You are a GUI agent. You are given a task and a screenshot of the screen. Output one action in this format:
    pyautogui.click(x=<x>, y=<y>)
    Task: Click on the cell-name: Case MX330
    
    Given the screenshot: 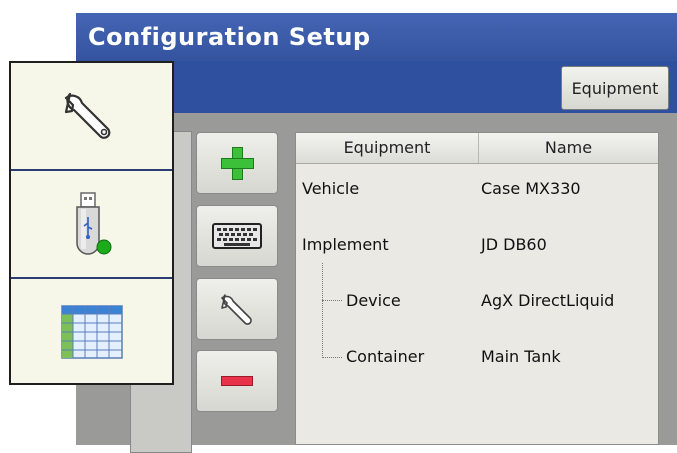 What is the action you would take?
    pyautogui.click(x=531, y=188)
    